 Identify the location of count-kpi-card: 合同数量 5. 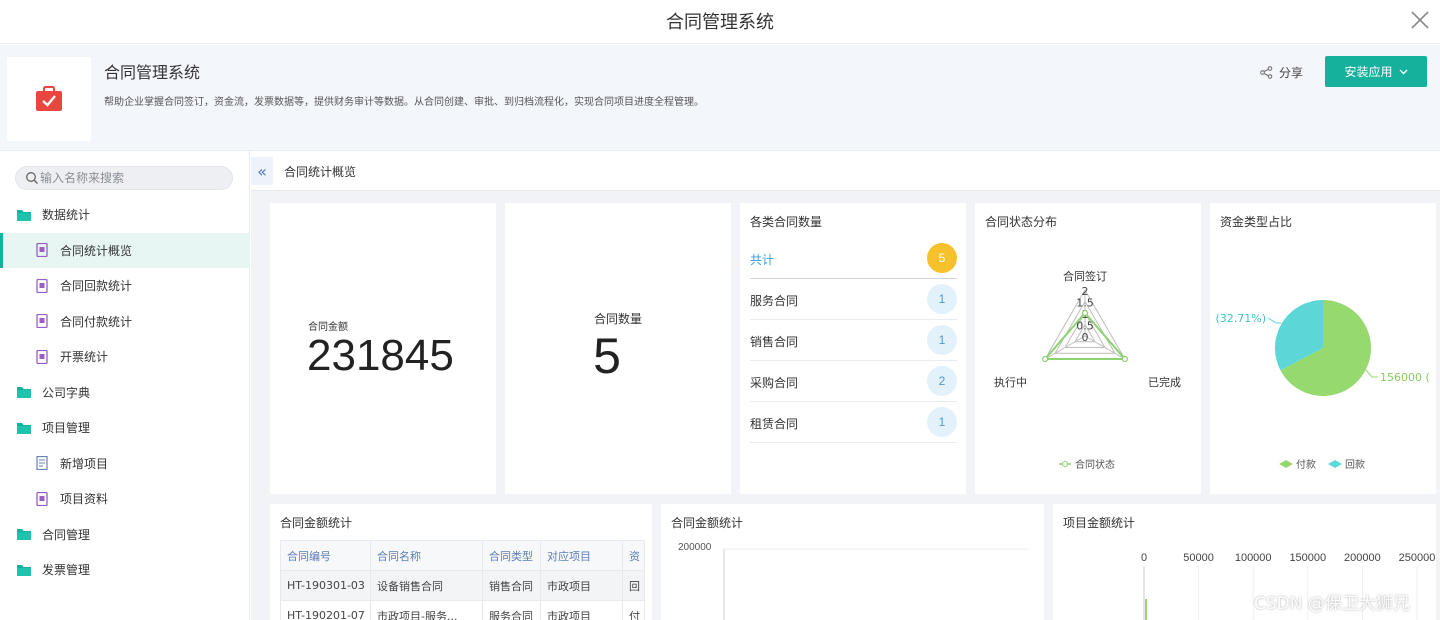
(618, 348).